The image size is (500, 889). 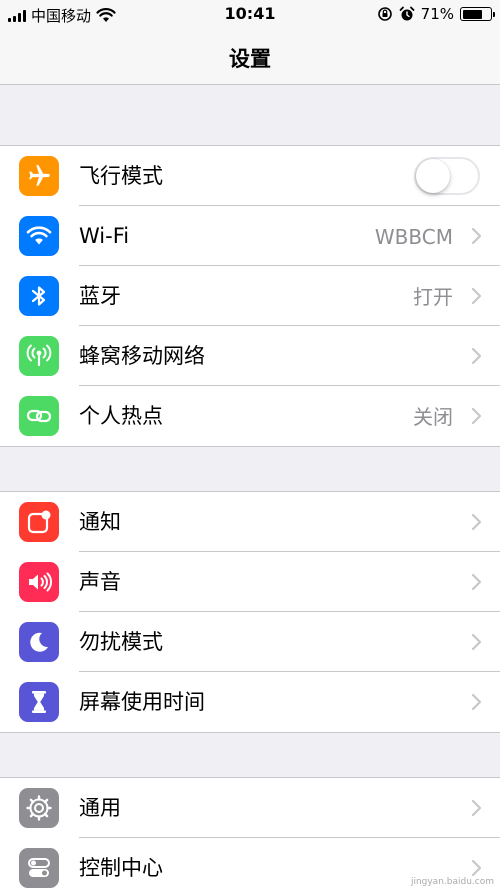 What do you see at coordinates (142, 702) in the screenshot?
I see `row-label: 屏幕使用时间` at bounding box center [142, 702].